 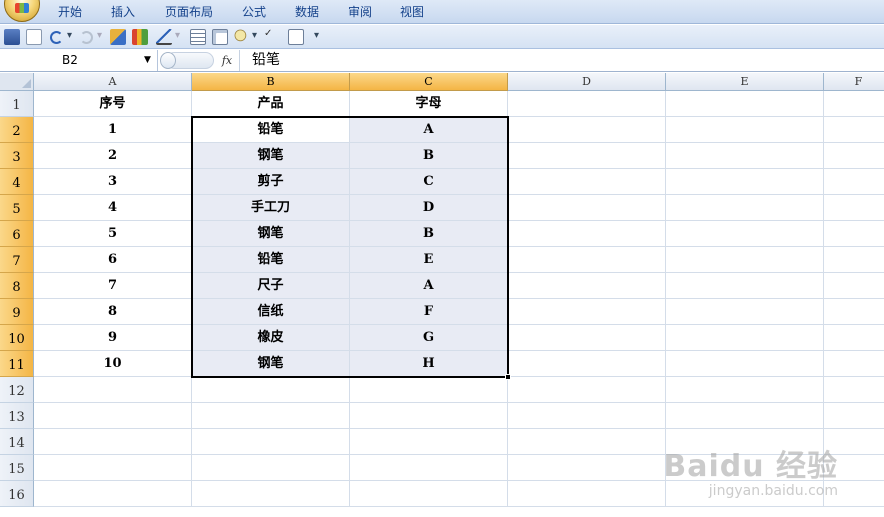 I want to click on cell-b14, so click(x=271, y=442).